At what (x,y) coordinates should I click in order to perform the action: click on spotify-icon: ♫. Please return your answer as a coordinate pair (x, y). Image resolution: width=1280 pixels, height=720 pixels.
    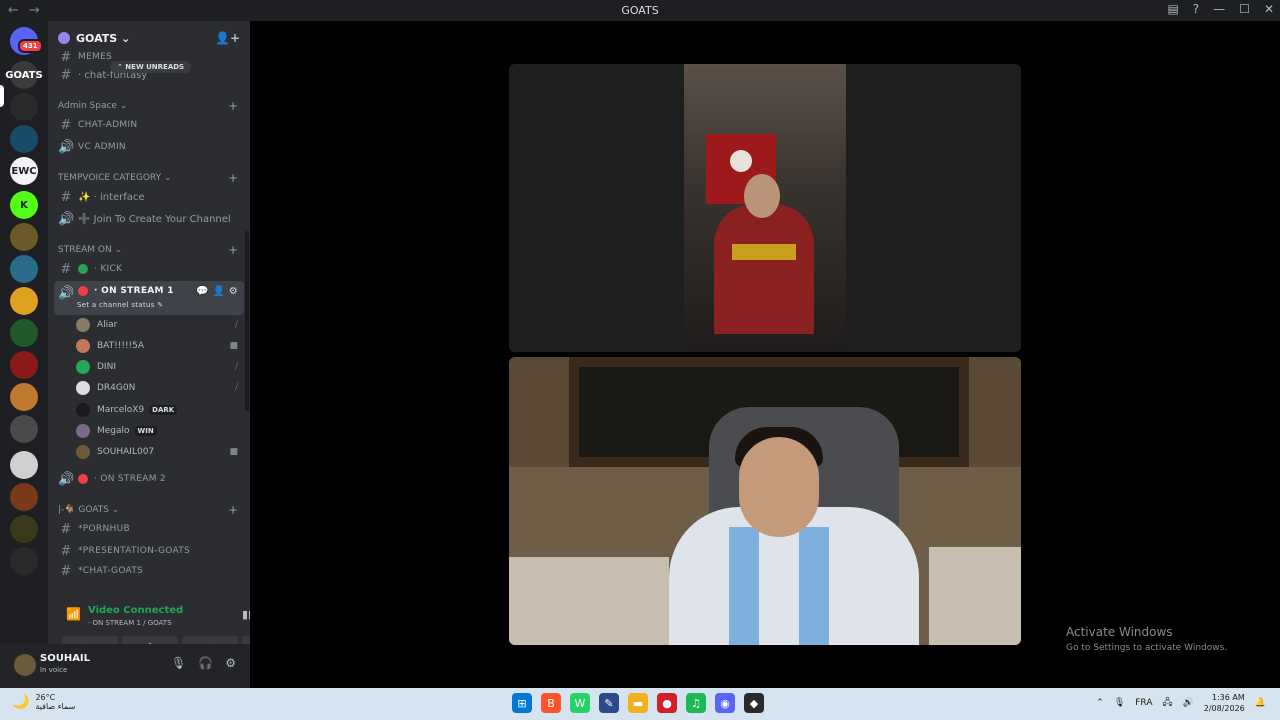
    Looking at the image, I should click on (696, 703).